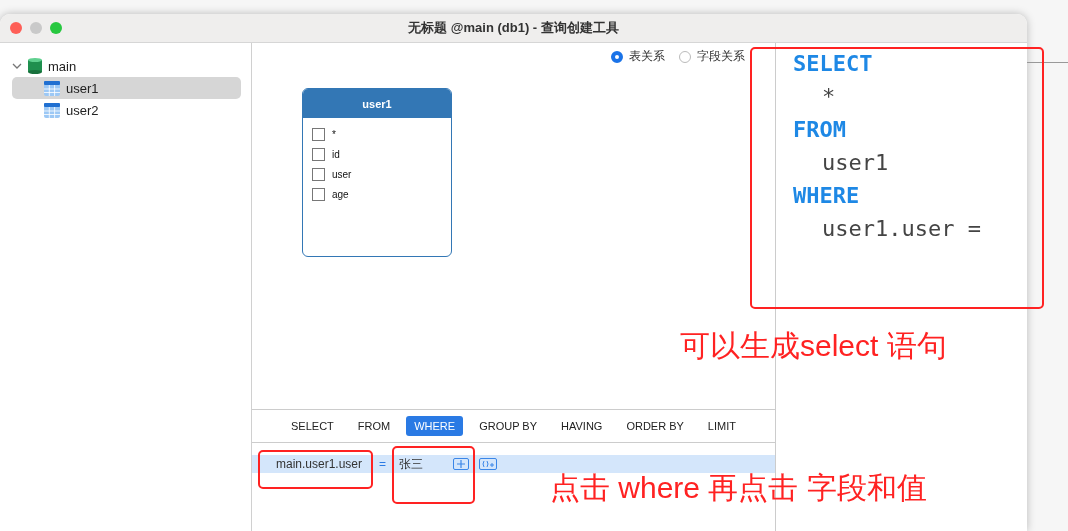 Image resolution: width=1068 pixels, height=531 pixels. What do you see at coordinates (655, 426) in the screenshot?
I see `clause-tab: ORDER BY` at bounding box center [655, 426].